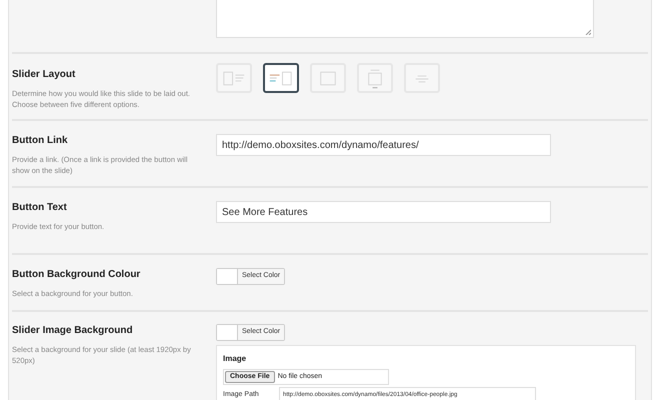 The height and width of the screenshot is (400, 660). Describe the element at coordinates (405, 19) in the screenshot. I see `text-area` at that location.